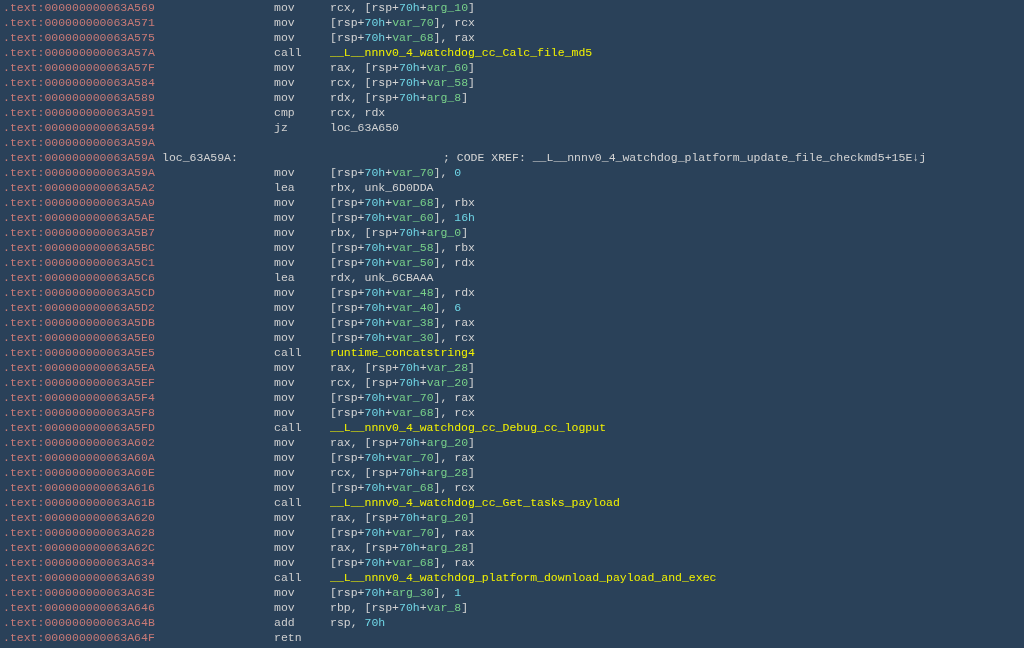 Image resolution: width=1024 pixels, height=648 pixels. What do you see at coordinates (396, 592) in the screenshot?
I see `operand: [rsp+70h+arg_30], 1` at bounding box center [396, 592].